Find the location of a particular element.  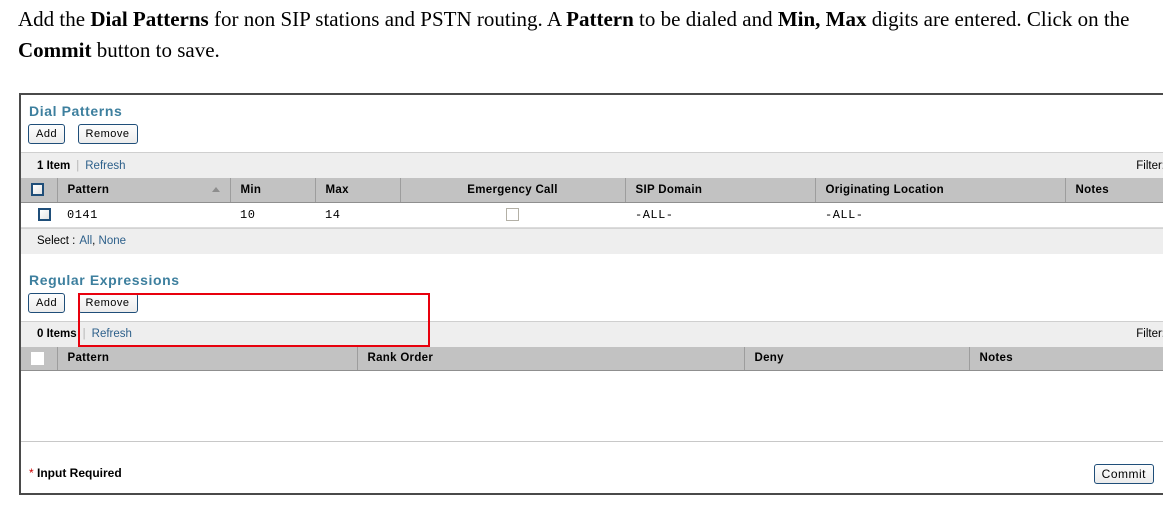

commit-button: Commit is located at coordinates (1123, 474).